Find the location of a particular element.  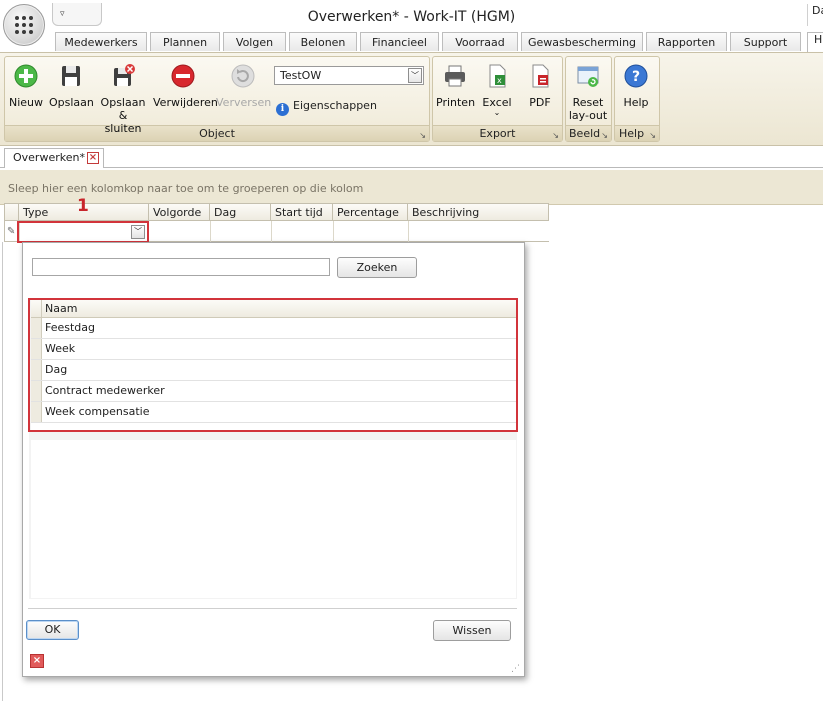

no-entry-icon is located at coordinates (183, 76).